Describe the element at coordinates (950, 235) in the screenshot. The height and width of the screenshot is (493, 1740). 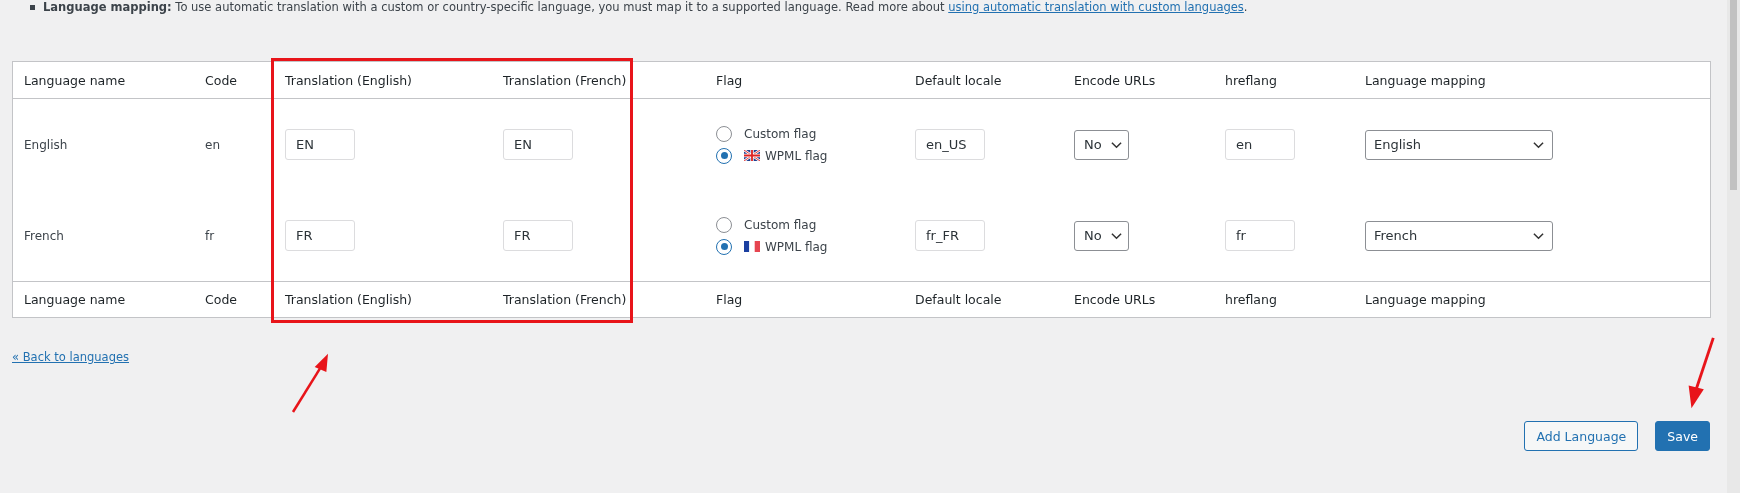
I see `input-field: fr_FR` at that location.